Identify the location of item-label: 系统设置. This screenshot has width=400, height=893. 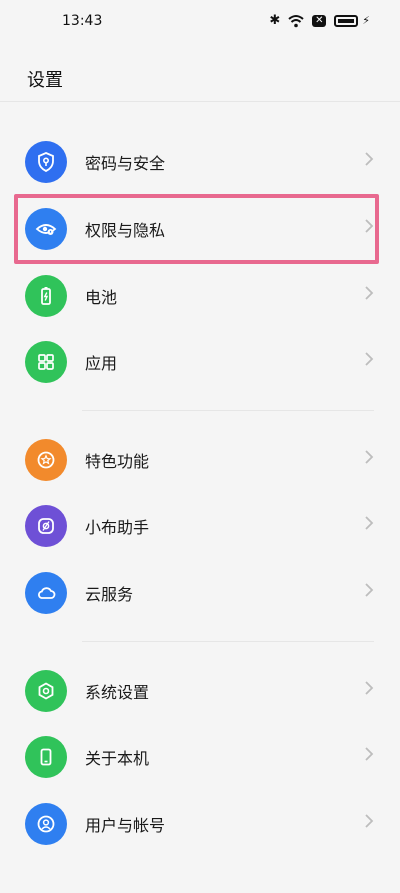
(117, 692).